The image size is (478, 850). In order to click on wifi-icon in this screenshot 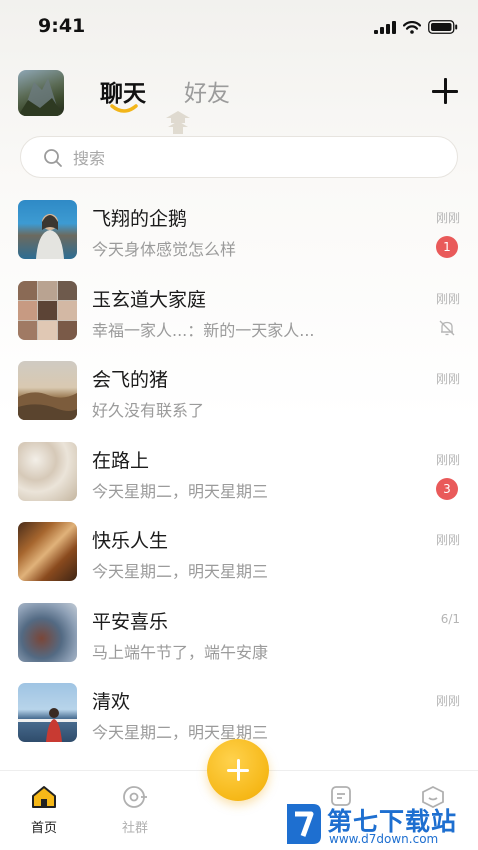, I will do `click(412, 27)`.